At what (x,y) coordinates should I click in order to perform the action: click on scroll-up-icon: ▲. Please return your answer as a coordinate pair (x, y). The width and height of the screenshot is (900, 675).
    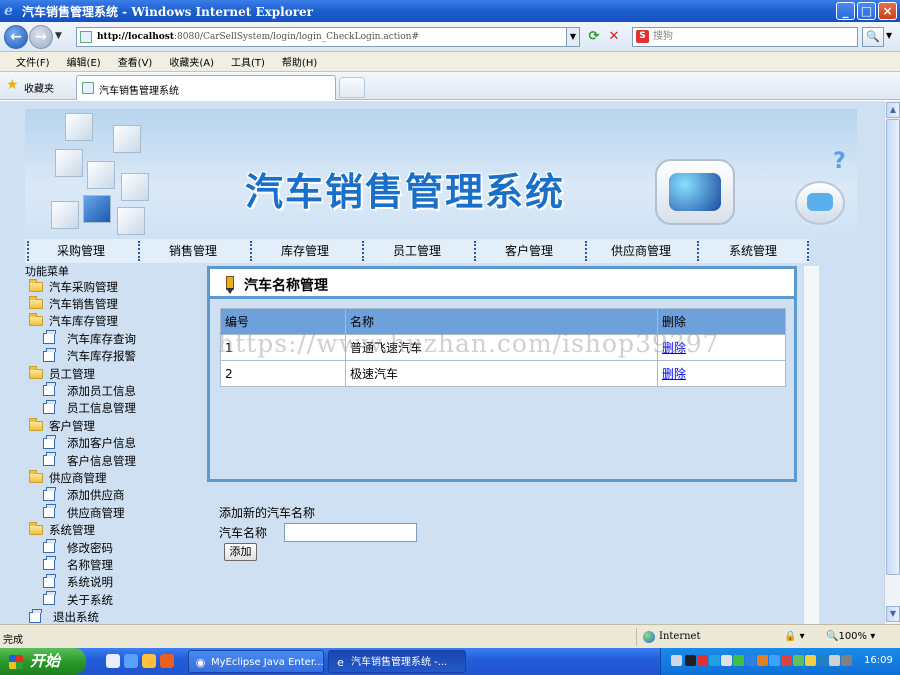
    Looking at the image, I should click on (893, 110).